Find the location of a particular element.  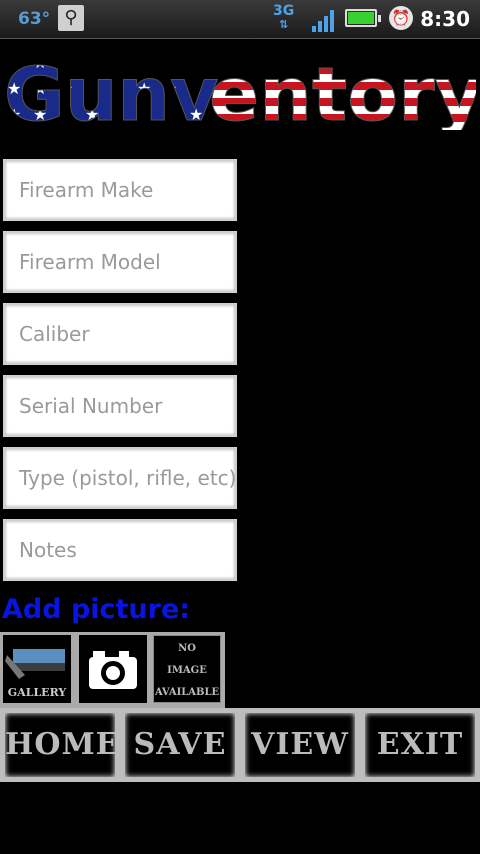

home-button: HOME is located at coordinates (62, 745).